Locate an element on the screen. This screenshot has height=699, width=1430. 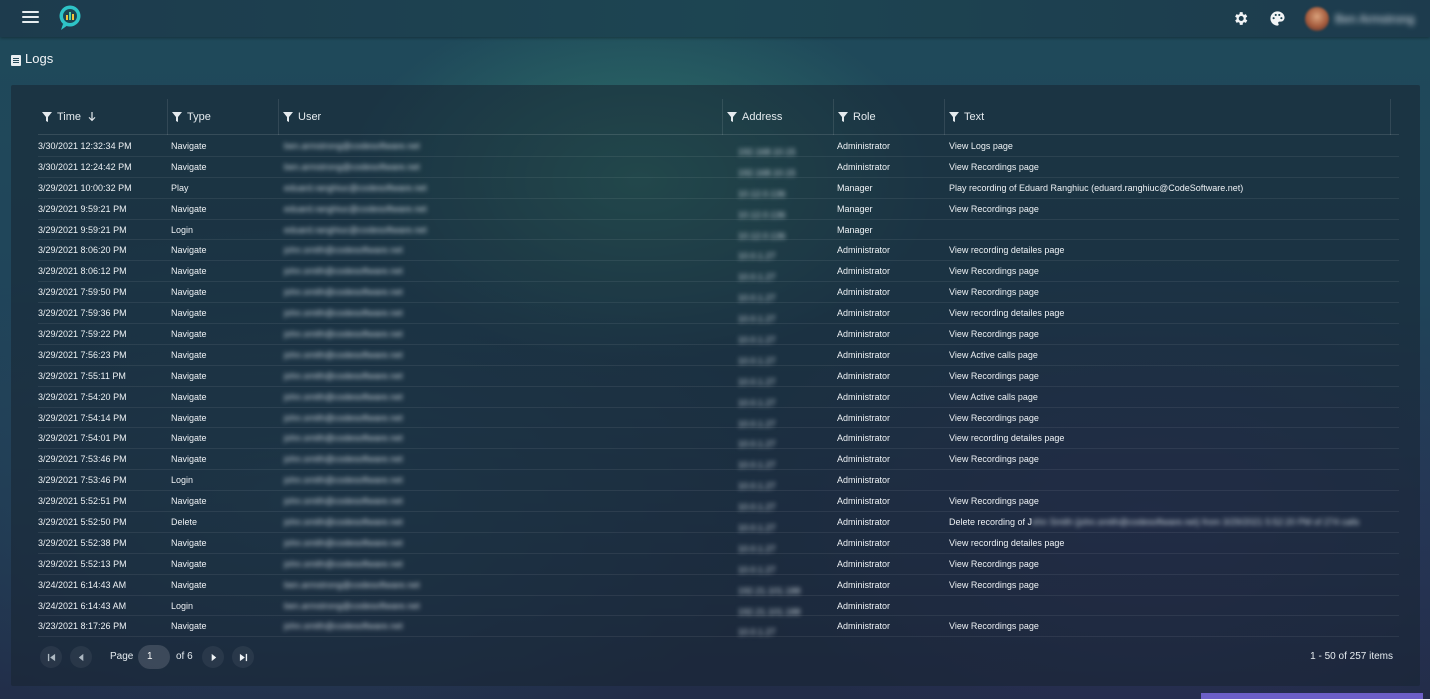
cell-time: 3/29/2021 8:06:20 PM is located at coordinates (82, 250).